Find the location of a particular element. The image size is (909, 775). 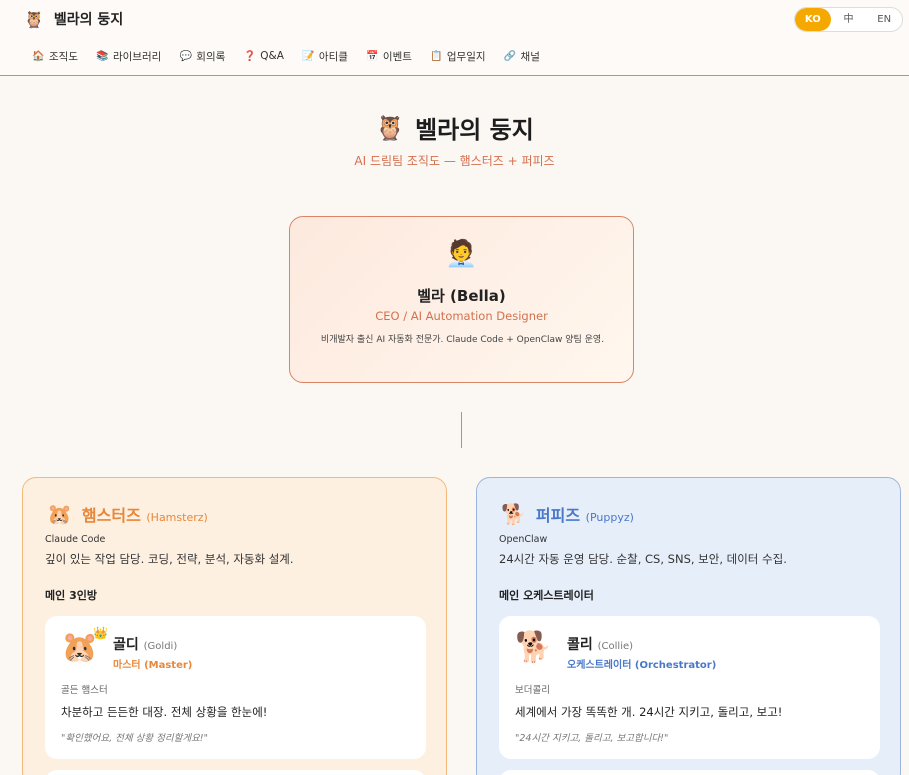

businesswoman-icon: 🧑‍💼 is located at coordinates (461, 254).